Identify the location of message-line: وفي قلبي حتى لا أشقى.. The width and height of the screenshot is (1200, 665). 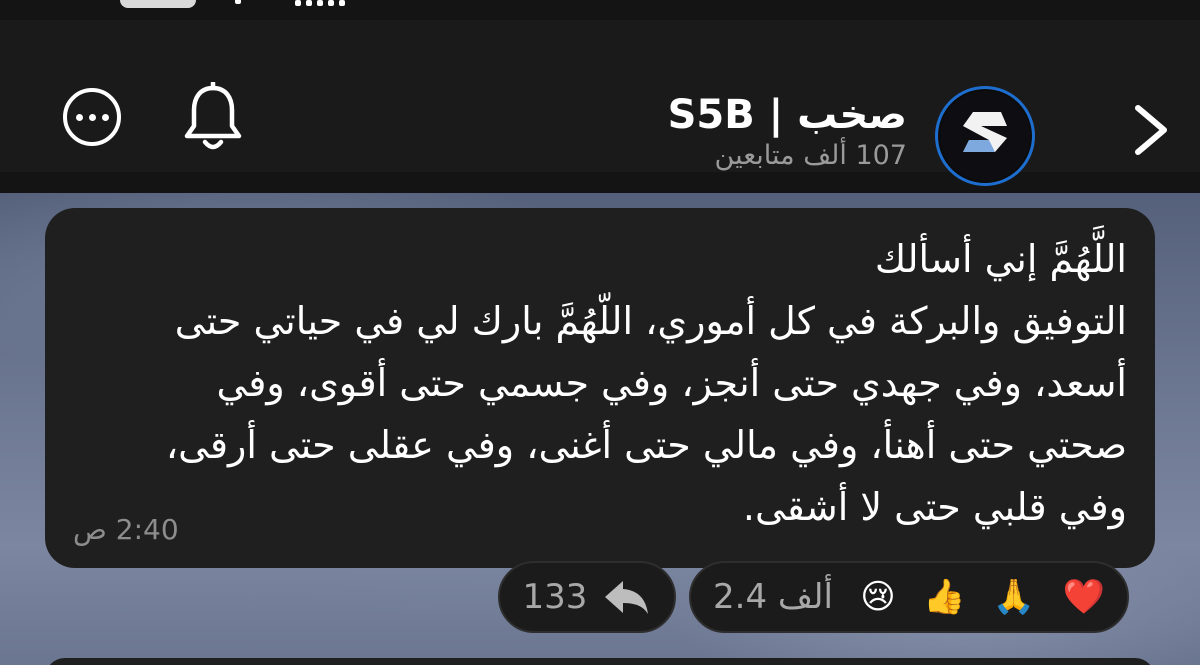
(934, 507).